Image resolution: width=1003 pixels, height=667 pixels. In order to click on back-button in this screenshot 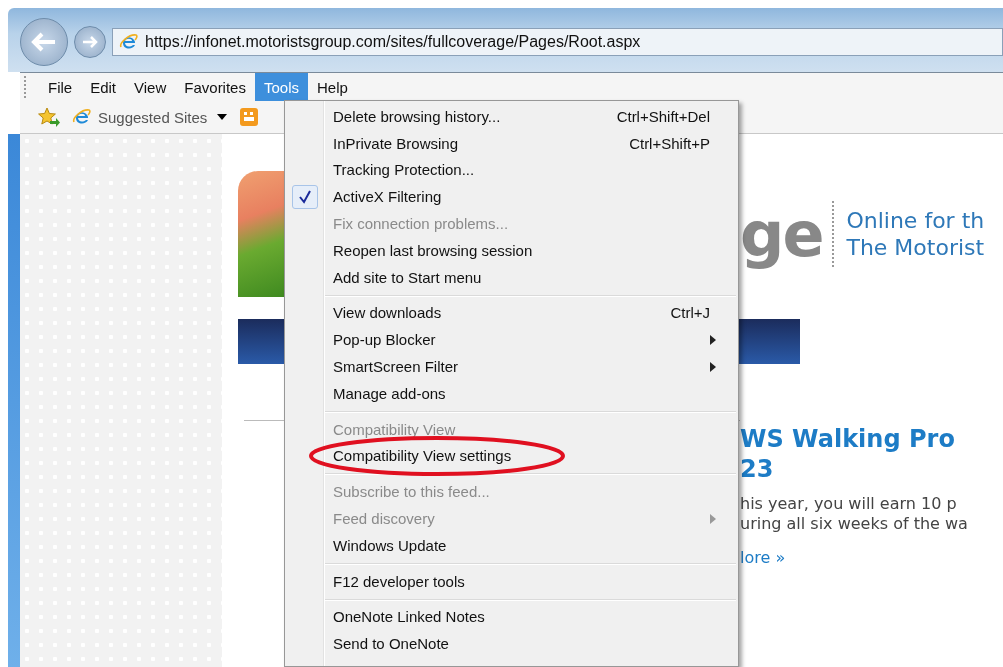, I will do `click(44, 42)`.